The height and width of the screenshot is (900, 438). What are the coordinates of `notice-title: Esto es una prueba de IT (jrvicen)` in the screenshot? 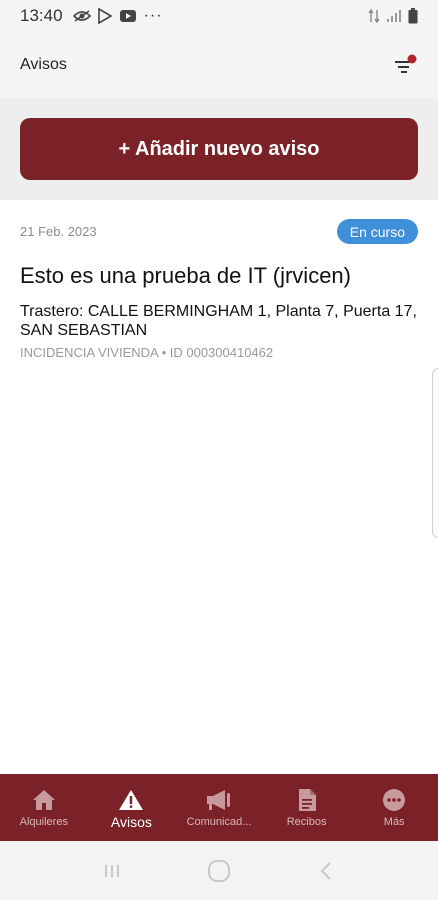 It's located at (185, 275).